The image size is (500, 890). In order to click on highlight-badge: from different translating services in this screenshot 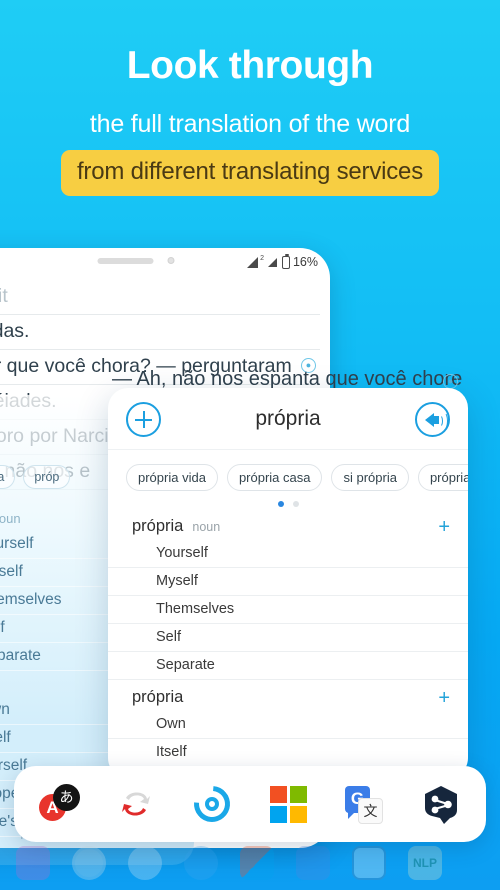, I will do `click(250, 173)`.